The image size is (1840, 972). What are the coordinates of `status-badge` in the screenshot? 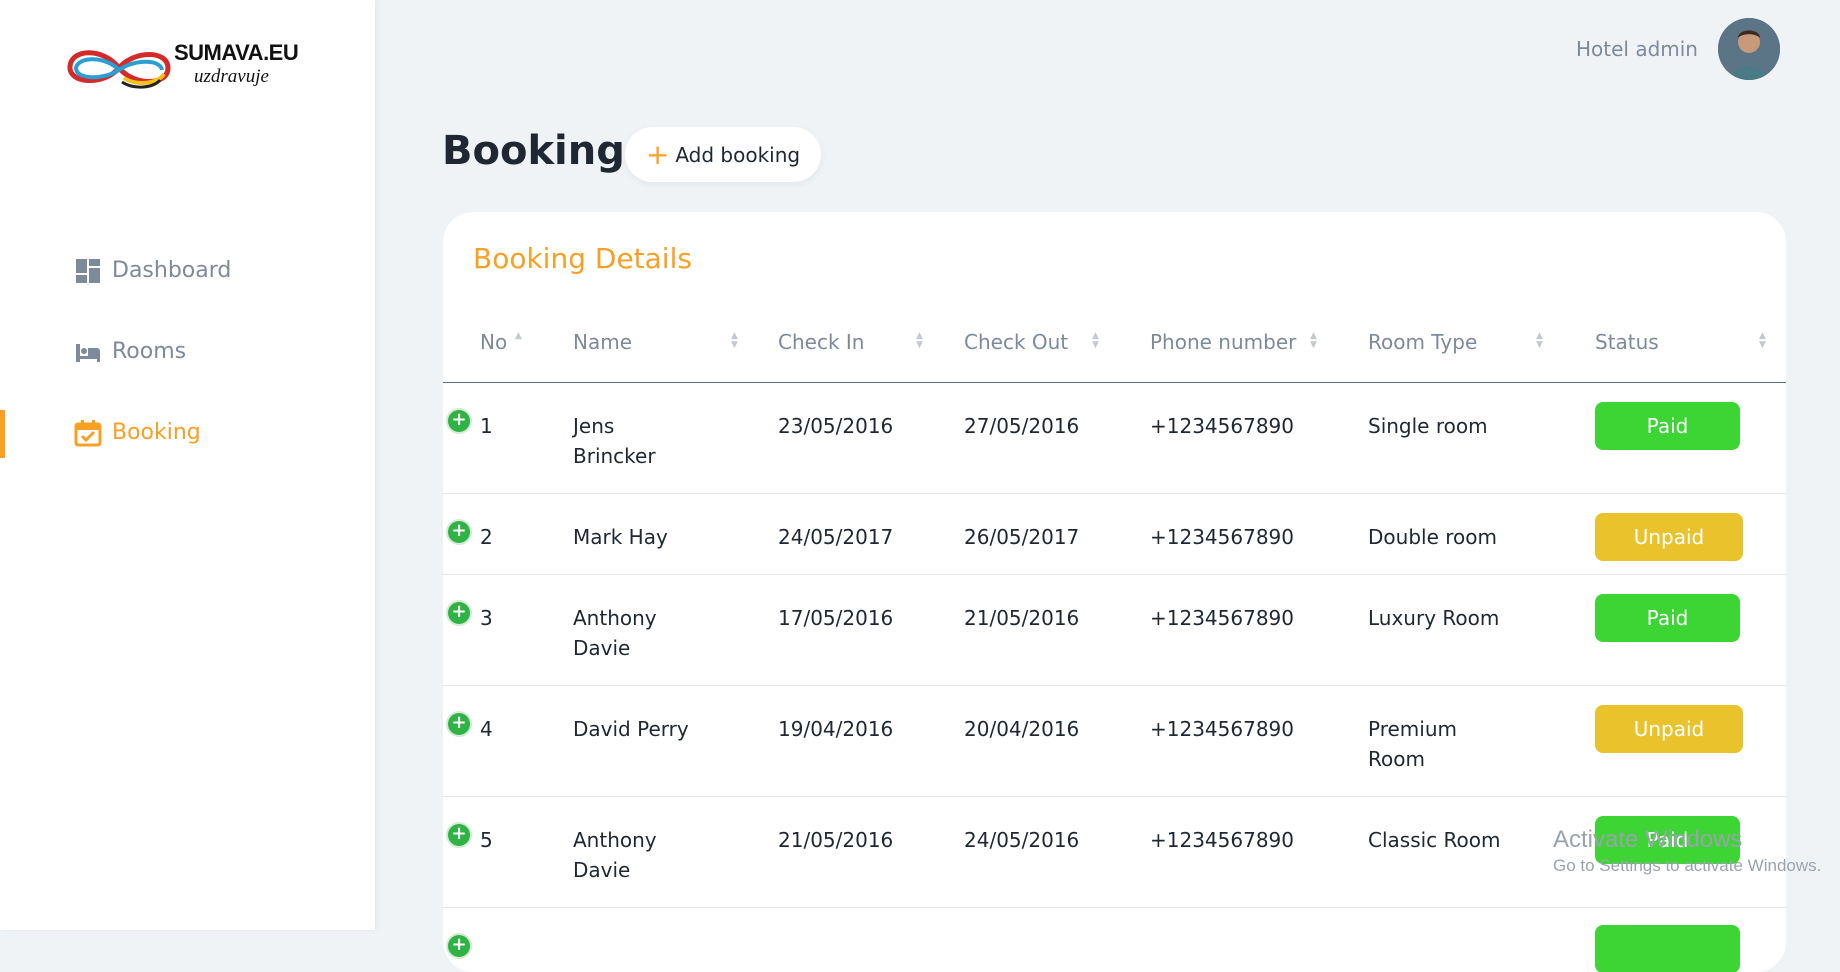 It's located at (1667, 948).